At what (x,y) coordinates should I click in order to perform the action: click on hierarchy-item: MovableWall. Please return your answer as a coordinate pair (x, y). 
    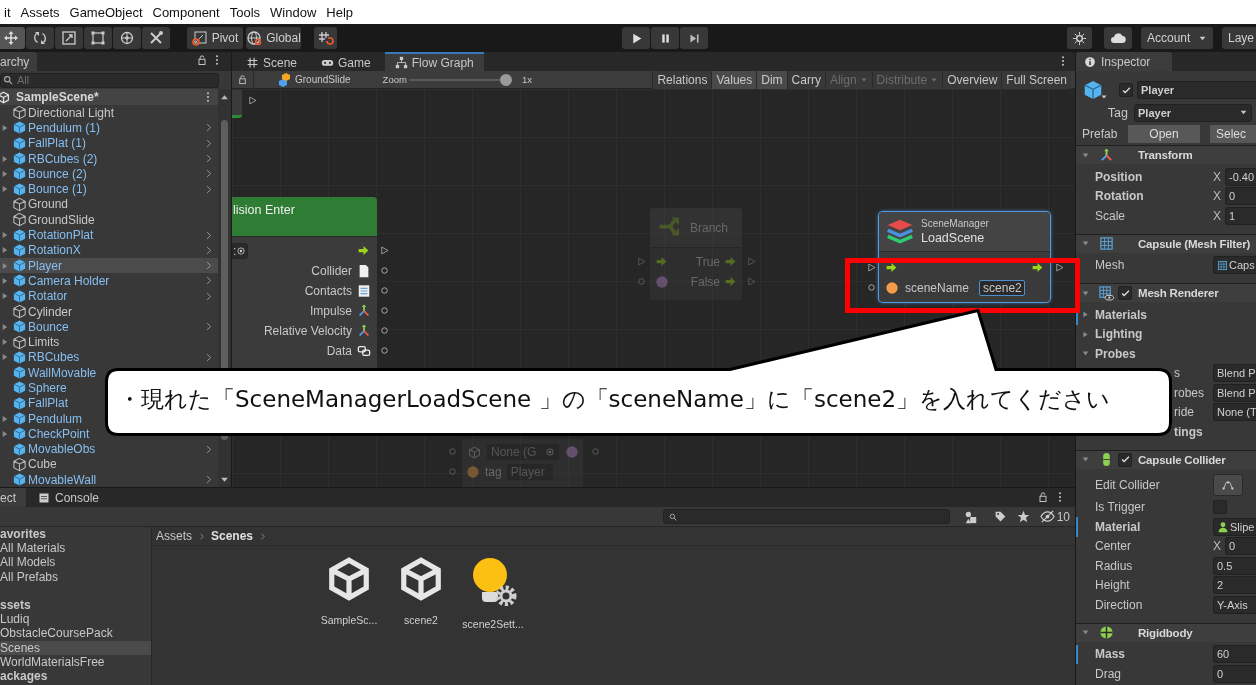
    Looking at the image, I should click on (109, 479).